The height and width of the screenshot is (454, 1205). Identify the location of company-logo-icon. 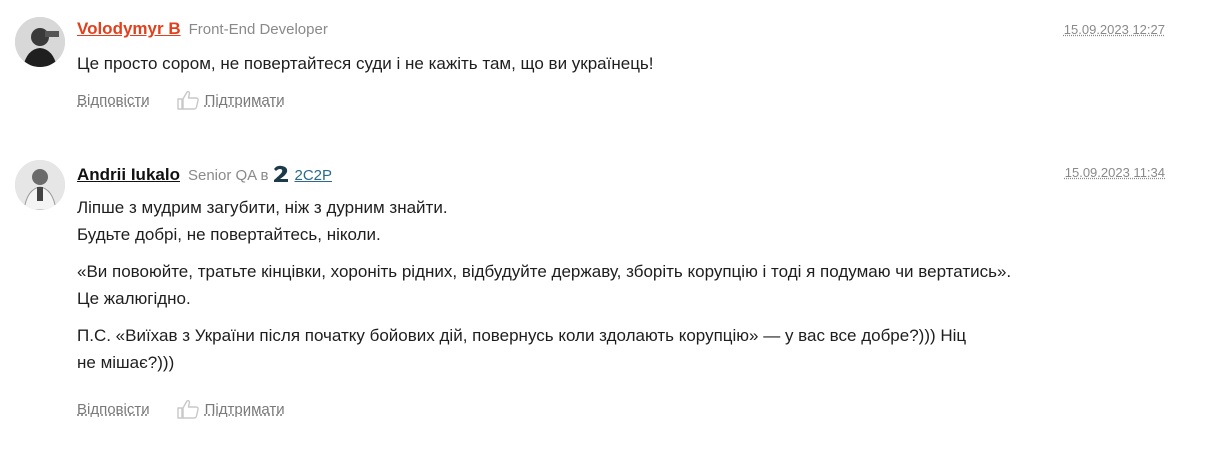
(282, 174).